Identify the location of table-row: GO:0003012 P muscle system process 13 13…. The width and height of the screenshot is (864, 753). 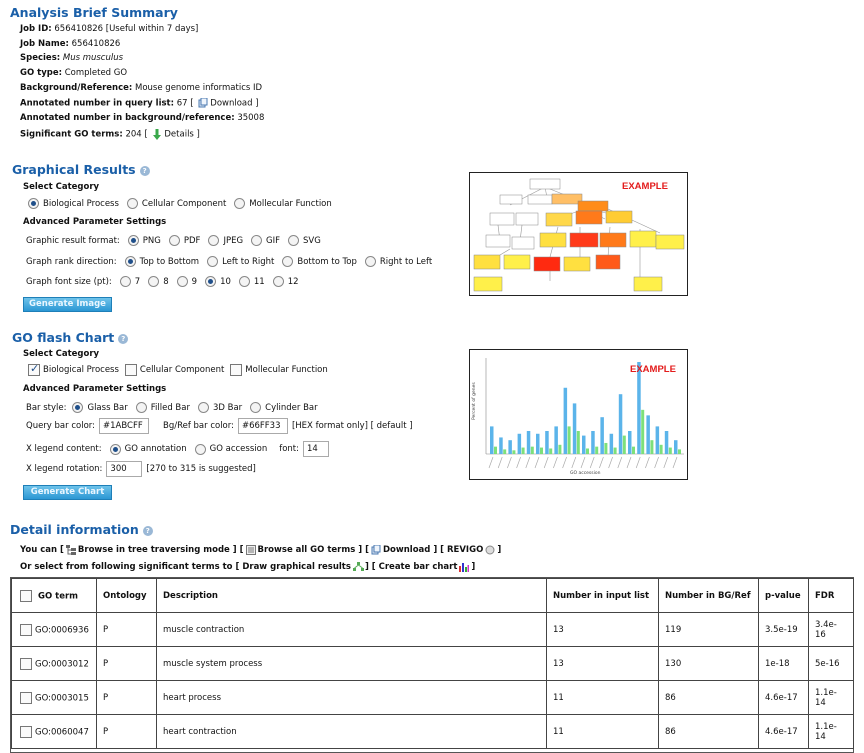
(432, 663).